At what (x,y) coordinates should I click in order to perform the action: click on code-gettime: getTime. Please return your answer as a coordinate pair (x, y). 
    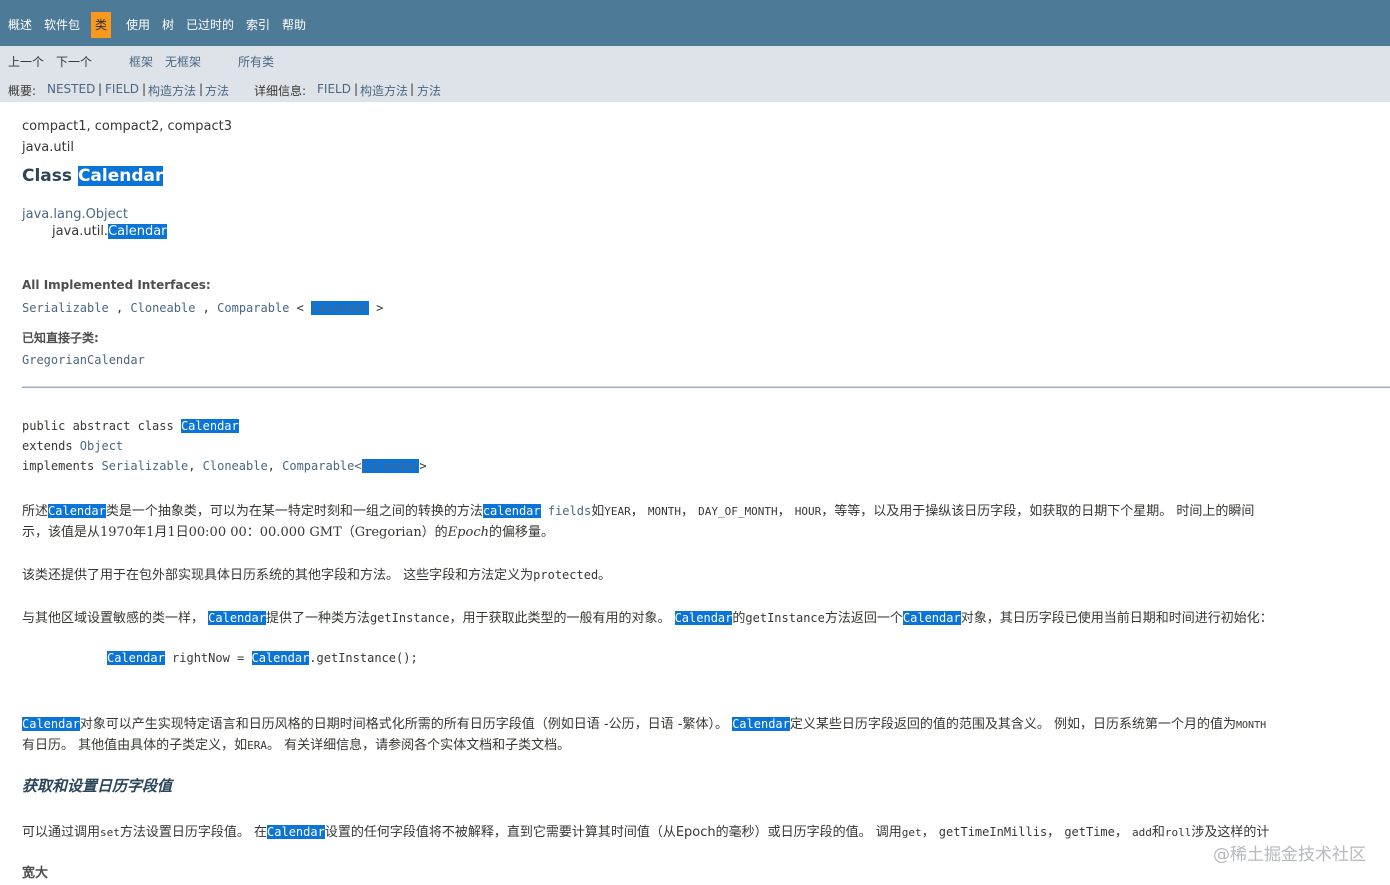
    Looking at the image, I should click on (1089, 832).